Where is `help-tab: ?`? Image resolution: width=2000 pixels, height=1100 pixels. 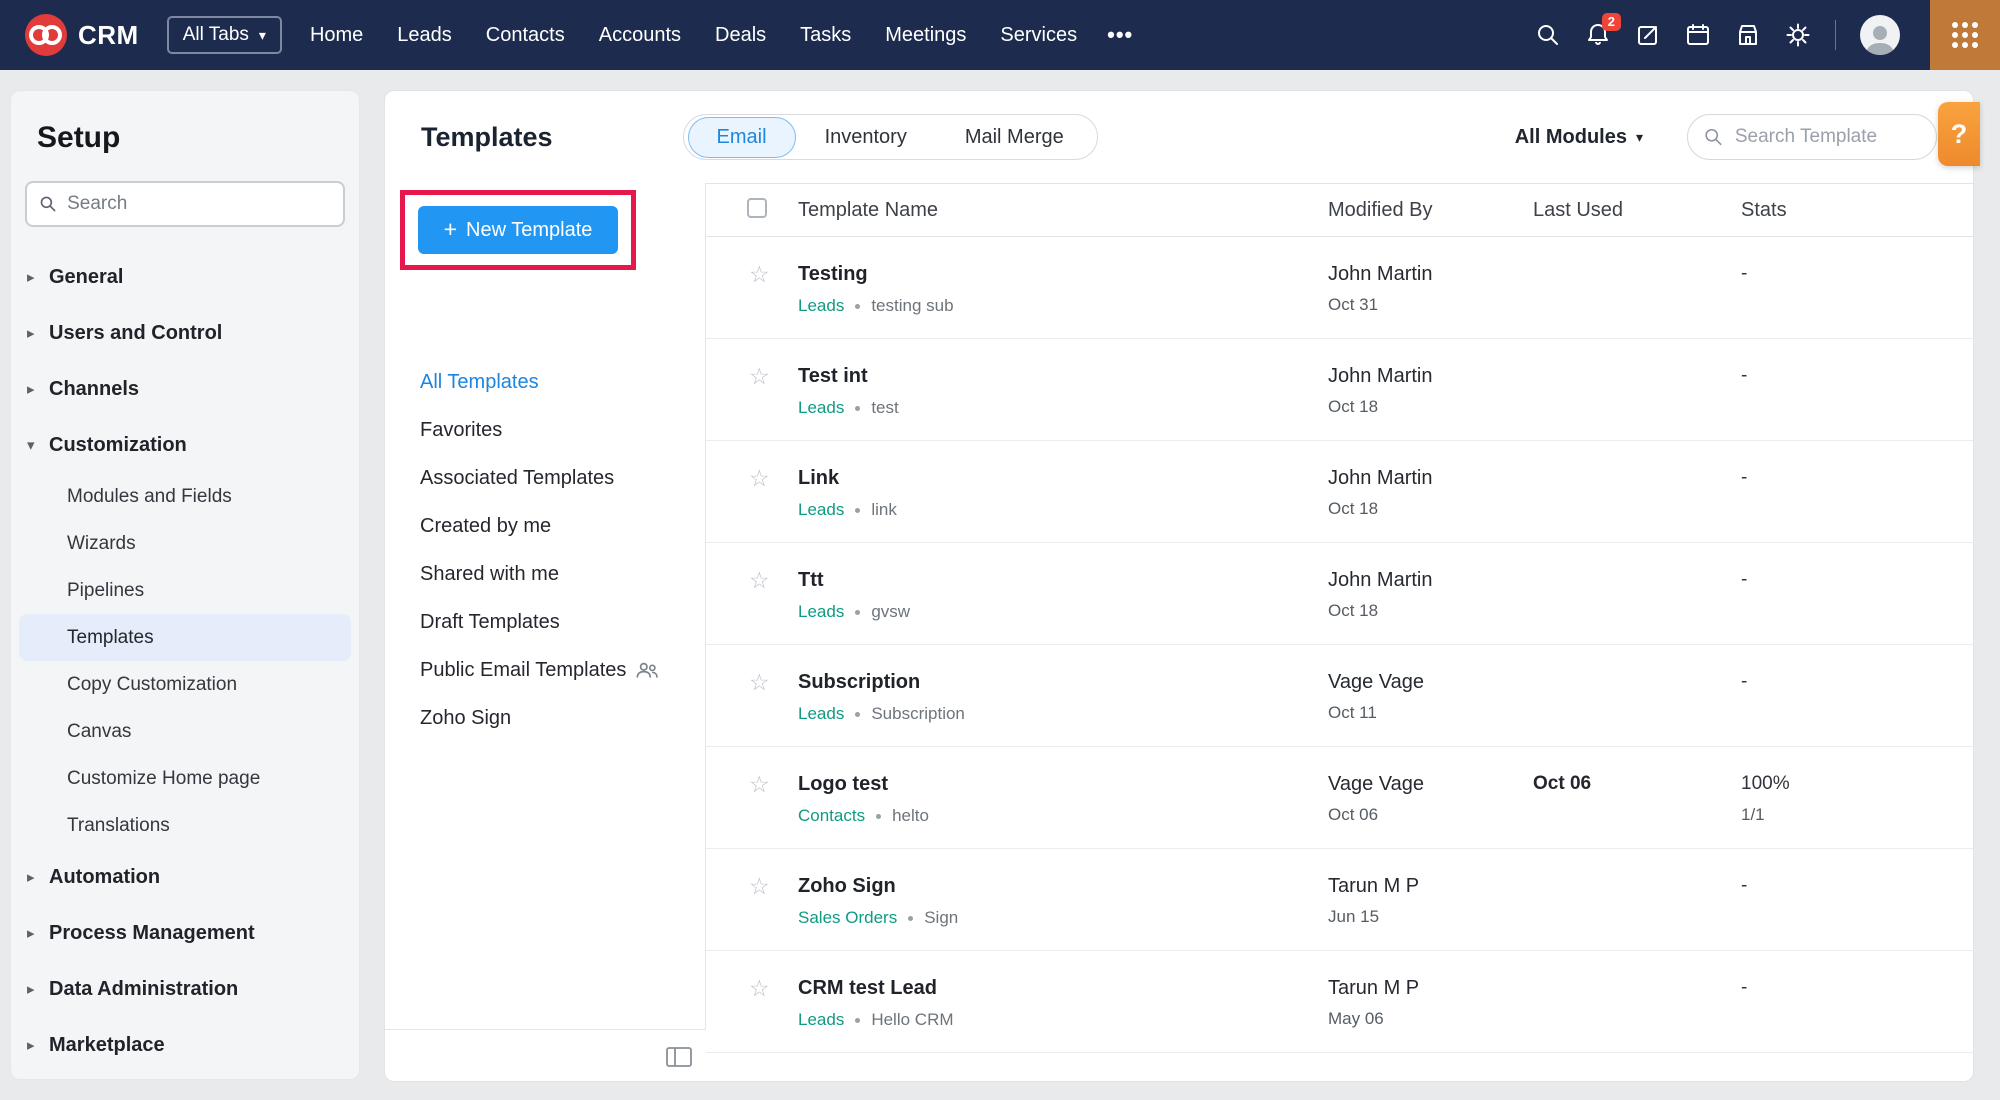 help-tab: ? is located at coordinates (1959, 134).